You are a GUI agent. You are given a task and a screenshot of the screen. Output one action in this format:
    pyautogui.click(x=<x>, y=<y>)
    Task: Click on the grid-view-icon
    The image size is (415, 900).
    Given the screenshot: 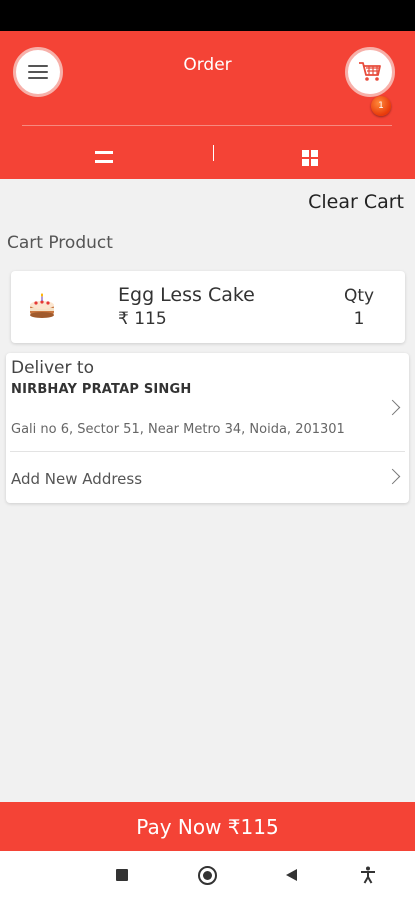 What is the action you would take?
    pyautogui.click(x=310, y=158)
    